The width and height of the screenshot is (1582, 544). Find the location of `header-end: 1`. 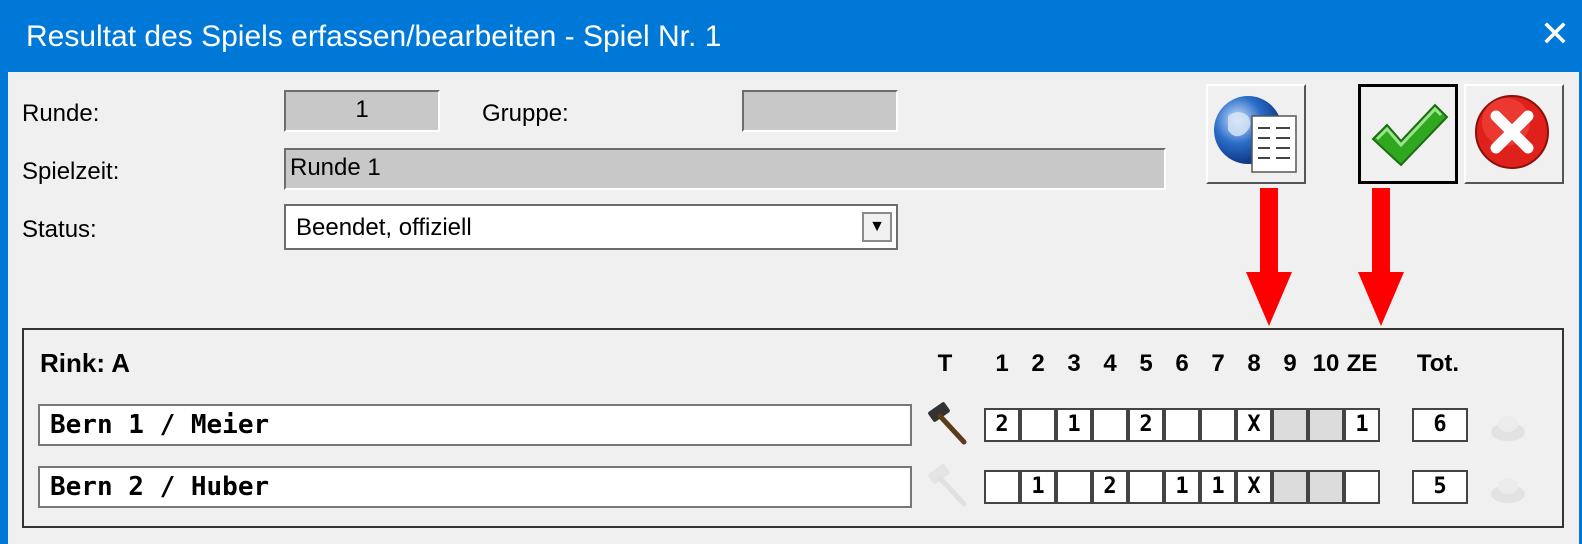

header-end: 1 is located at coordinates (1002, 363).